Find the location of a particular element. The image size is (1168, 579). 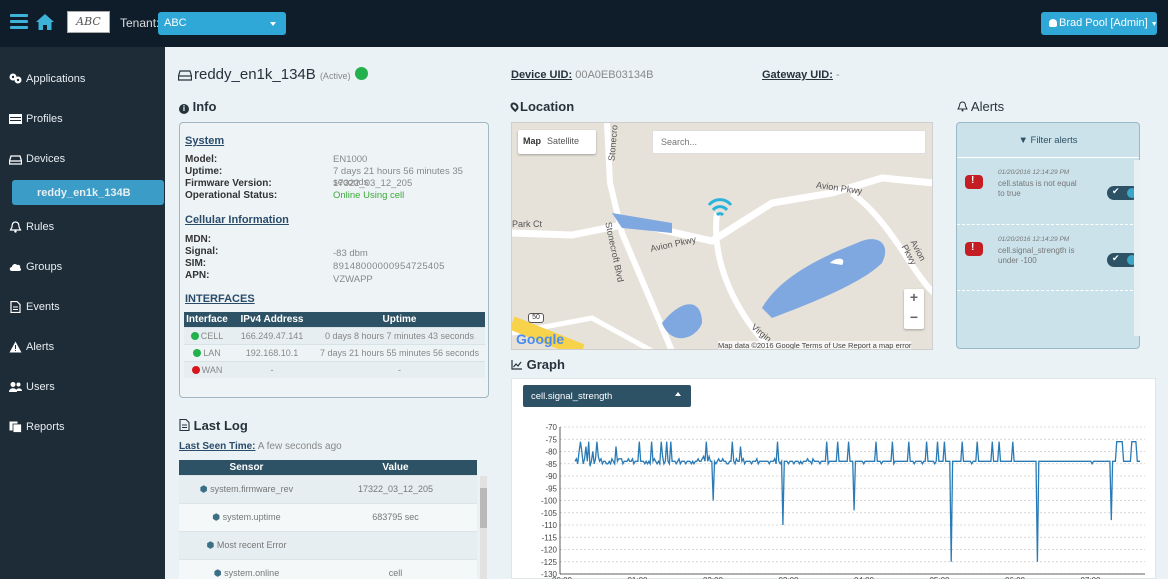

sensor-icon: ⬢ is located at coordinates (217, 572).